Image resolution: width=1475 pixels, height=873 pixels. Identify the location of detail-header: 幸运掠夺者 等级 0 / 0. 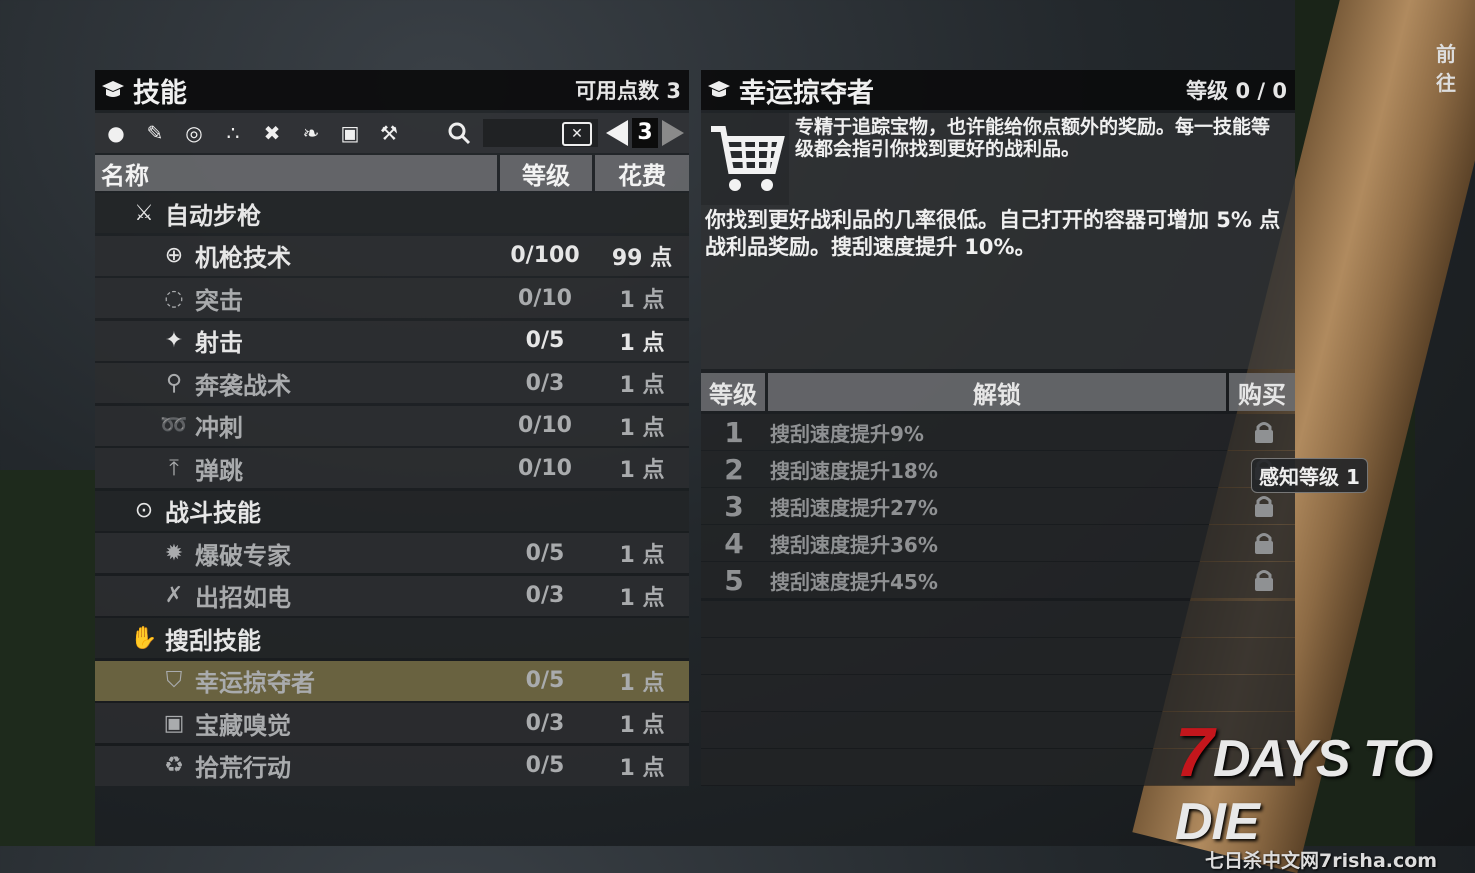
(998, 90).